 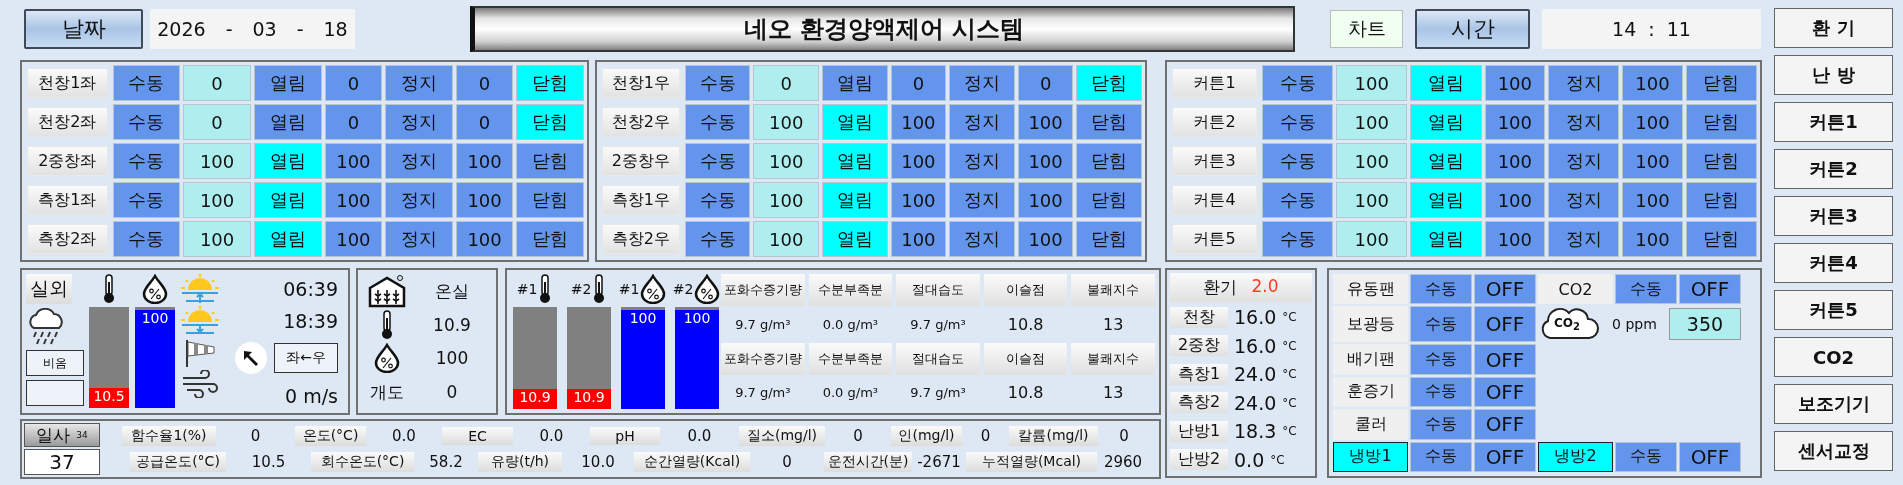 What do you see at coordinates (1833, 169) in the screenshot?
I see `menu-button: 커튼2` at bounding box center [1833, 169].